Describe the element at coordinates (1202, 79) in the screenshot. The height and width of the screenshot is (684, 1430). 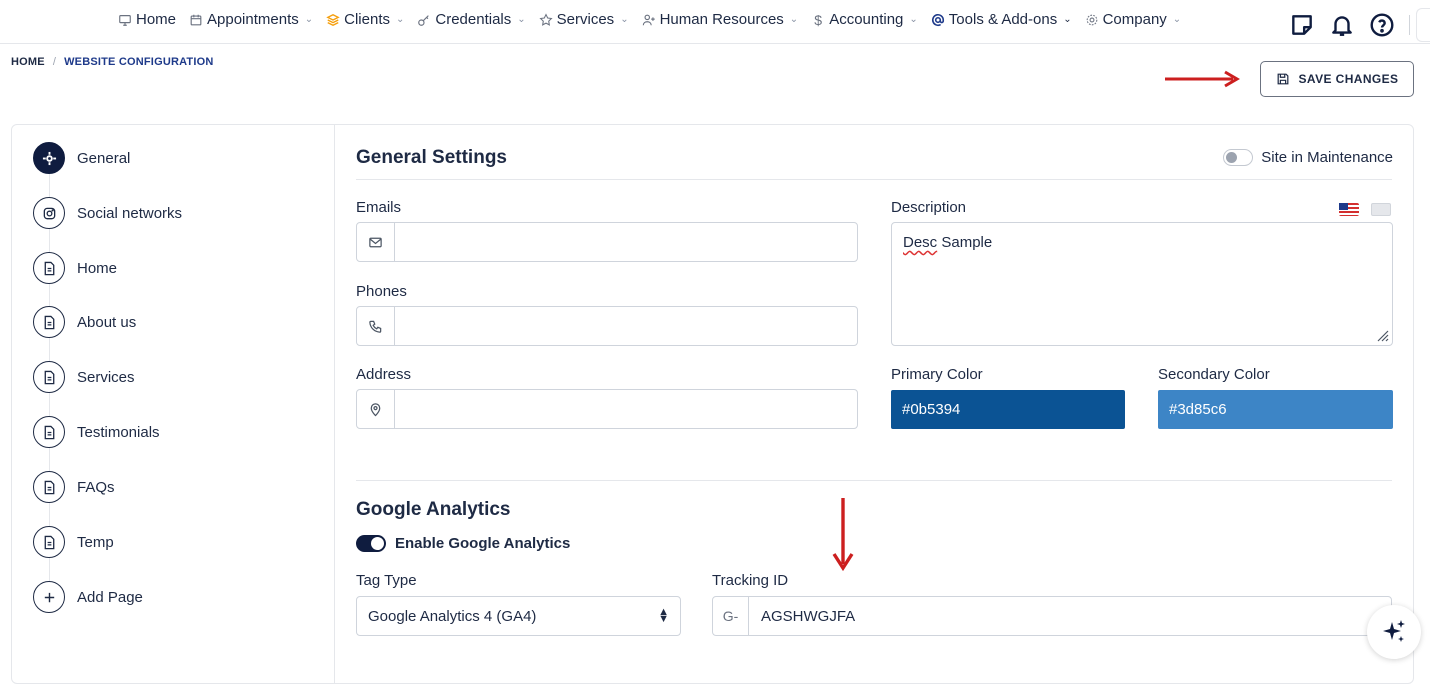
I see `annotation-arrow-right` at that location.